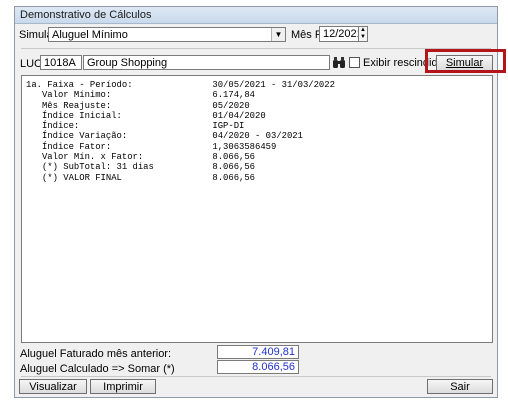  I want to click on report-row-value: 04/2020 - 03/2021, so click(257, 136).